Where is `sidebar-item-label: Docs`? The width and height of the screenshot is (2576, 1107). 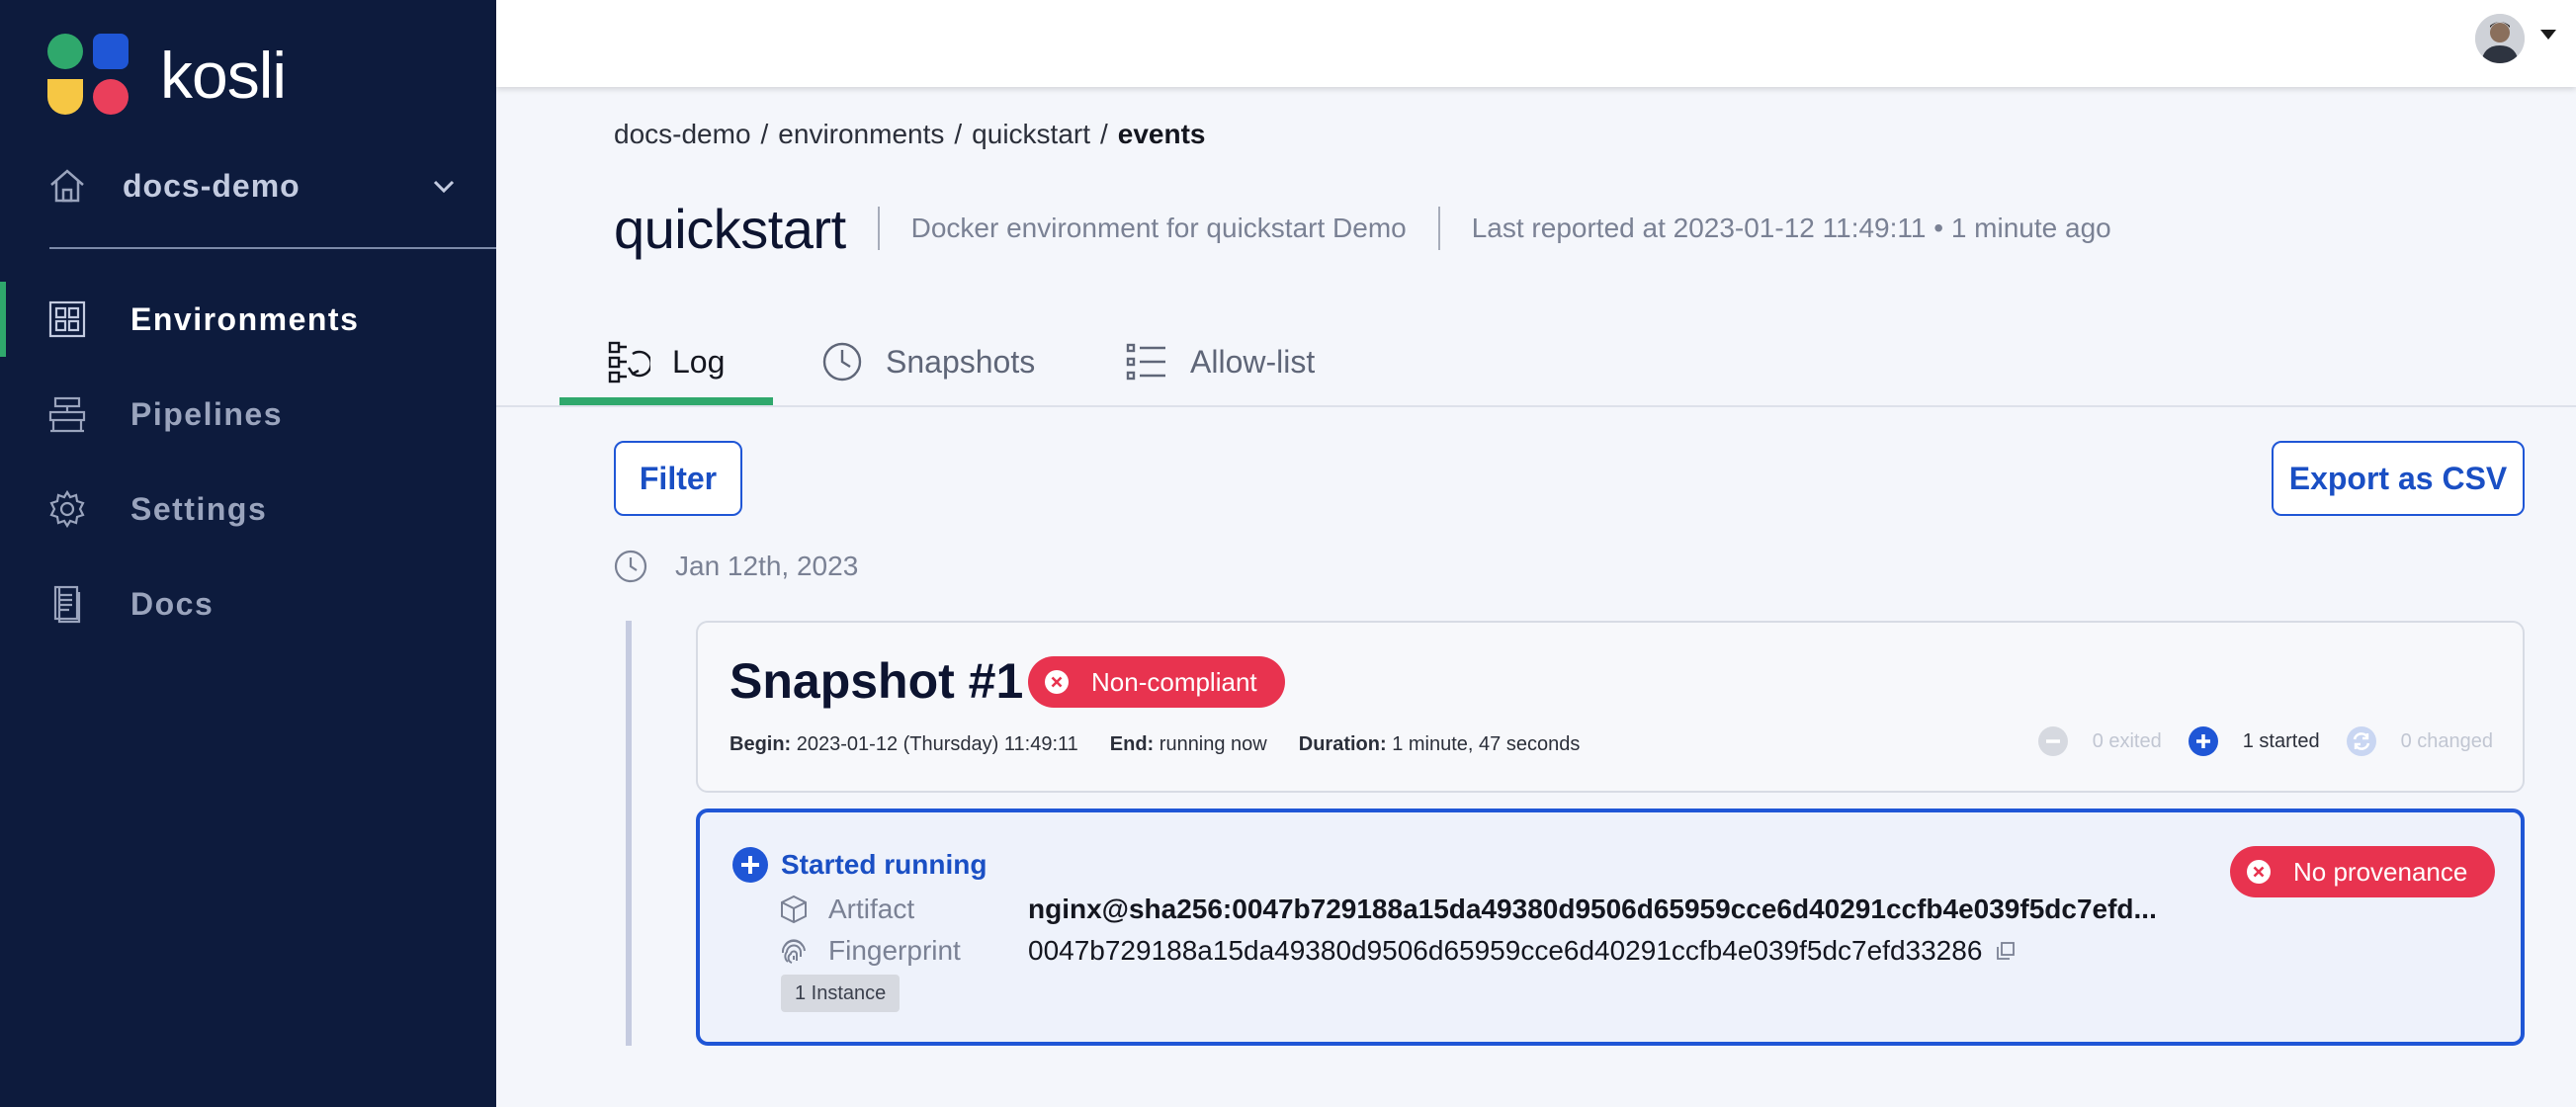 sidebar-item-label: Docs is located at coordinates (172, 604).